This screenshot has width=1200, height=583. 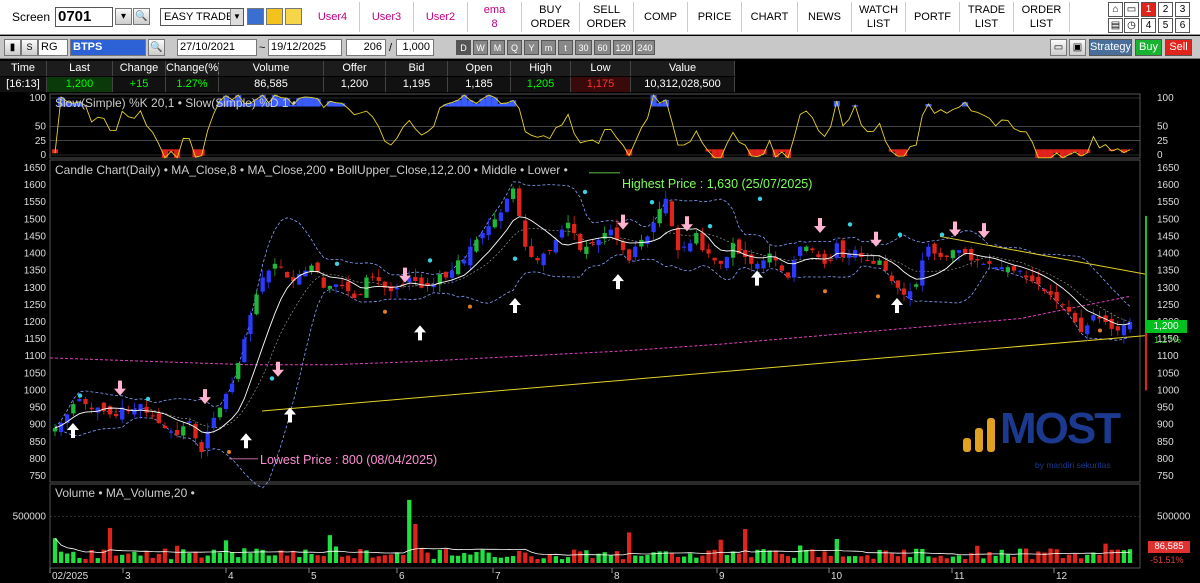 What do you see at coordinates (1148, 25) in the screenshot?
I see `window-slot-4: 4` at bounding box center [1148, 25].